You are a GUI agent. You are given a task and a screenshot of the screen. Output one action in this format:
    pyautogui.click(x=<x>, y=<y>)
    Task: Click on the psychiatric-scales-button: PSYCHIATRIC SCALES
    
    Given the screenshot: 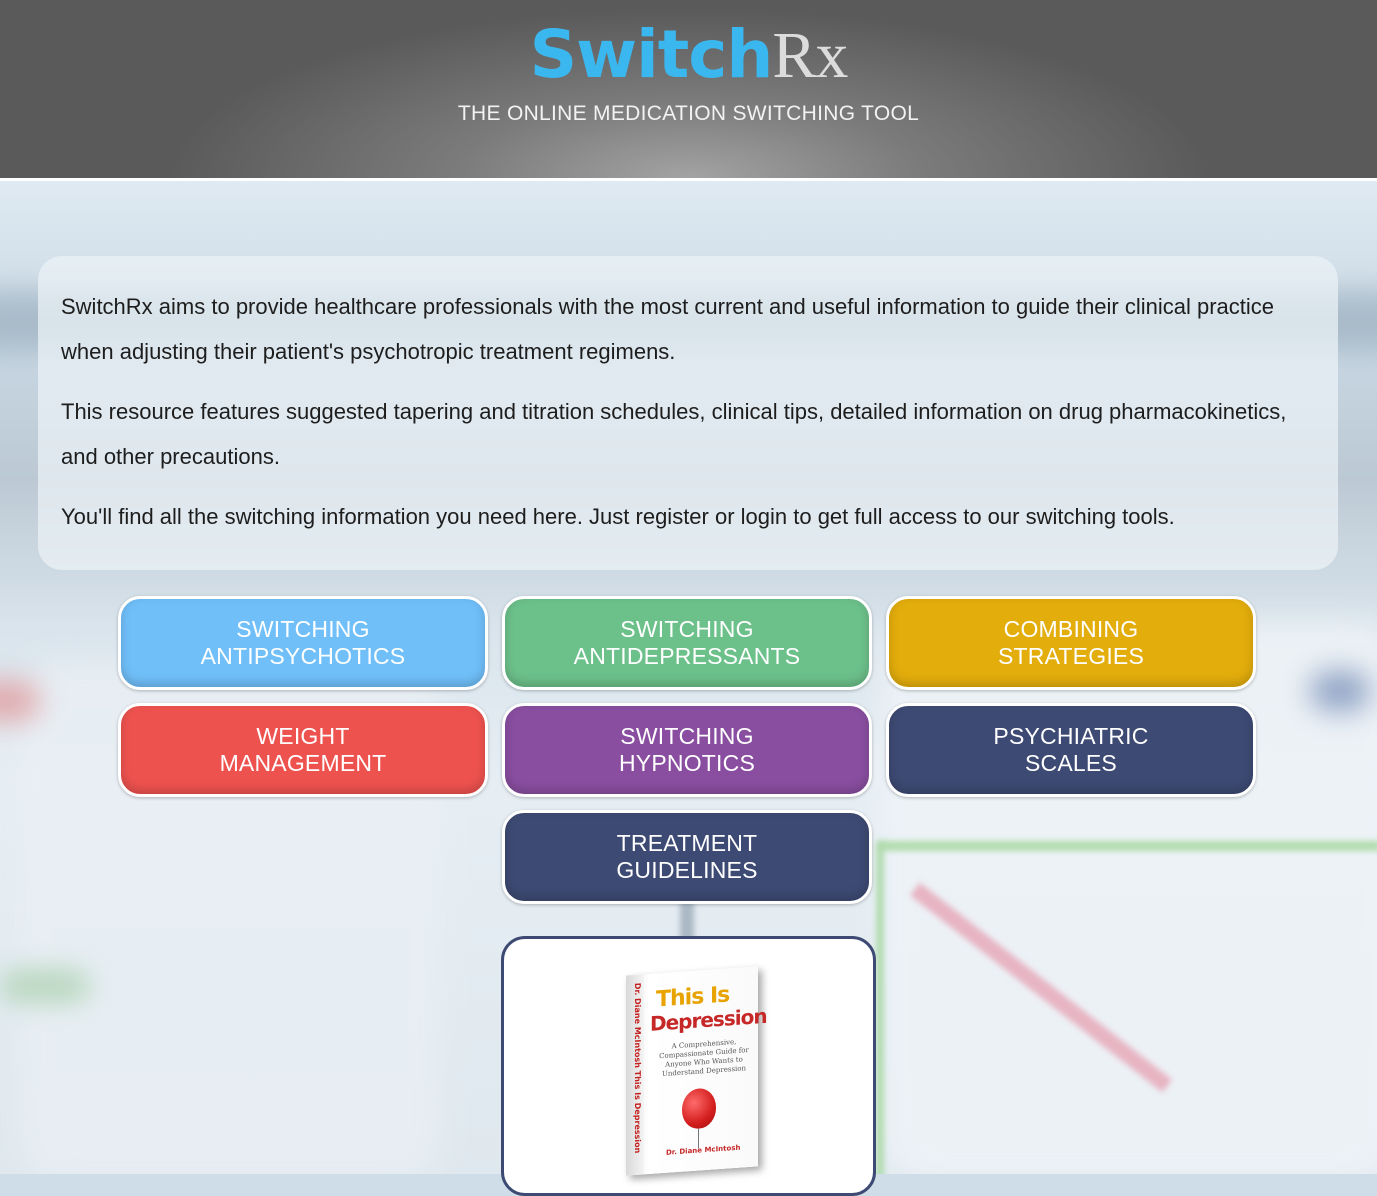 What is the action you would take?
    pyautogui.click(x=1071, y=750)
    